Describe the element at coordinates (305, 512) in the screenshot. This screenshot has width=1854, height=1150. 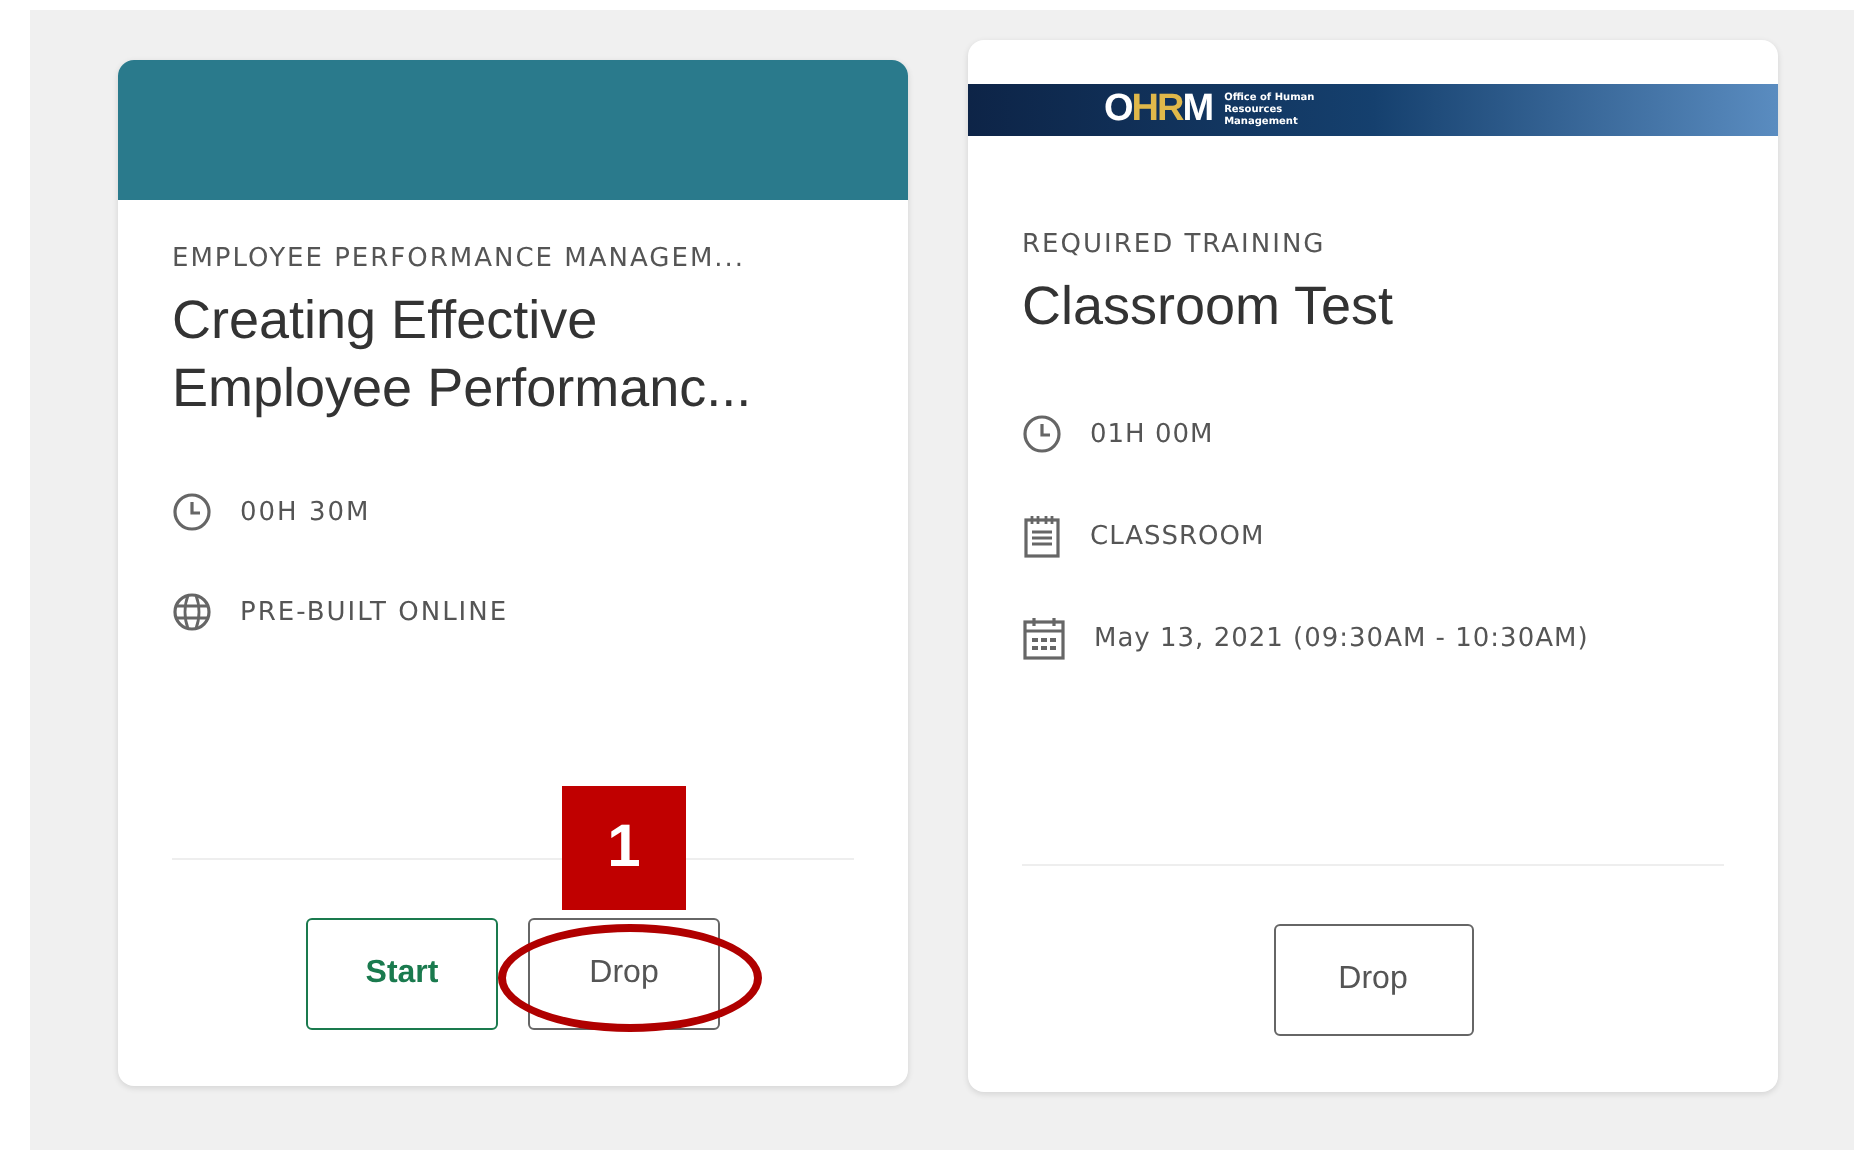
I see `meta-text: 00H 30M` at that location.